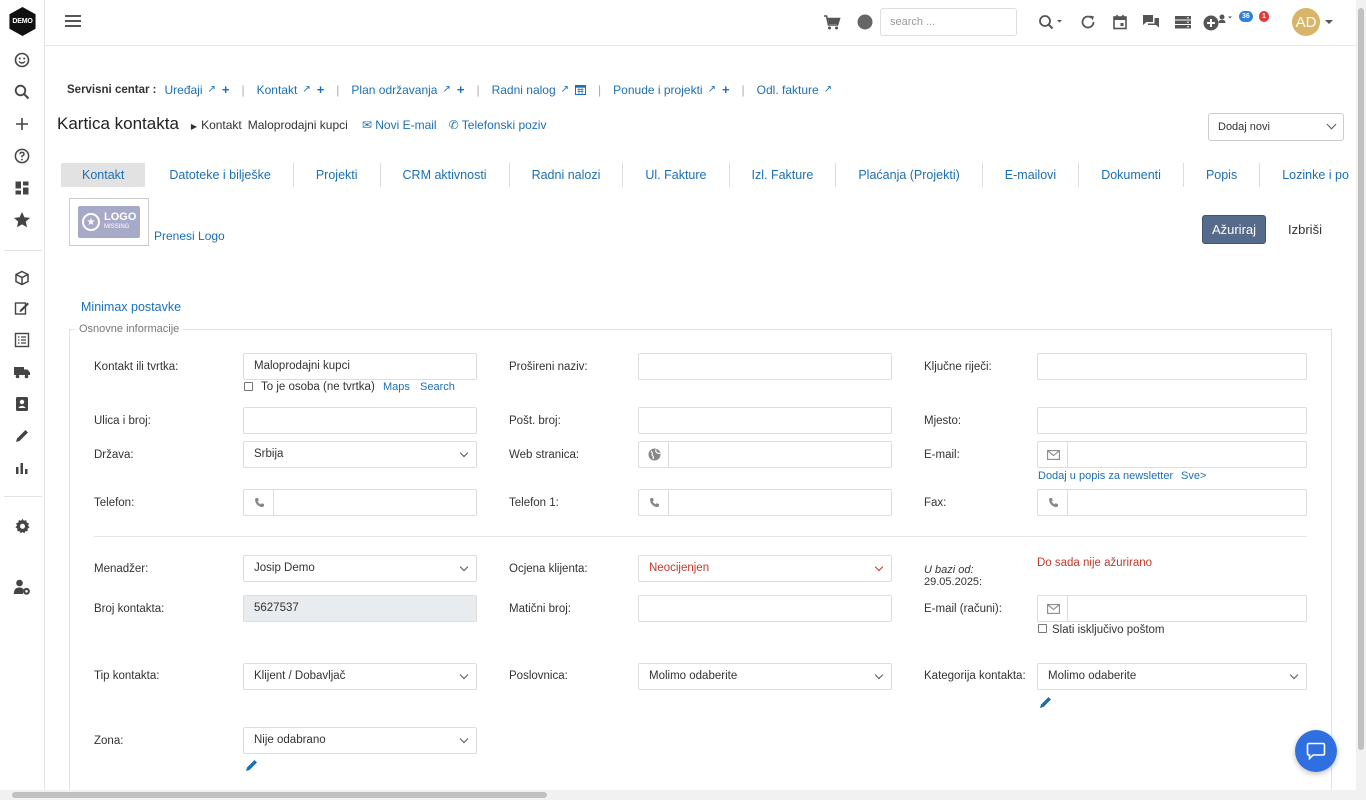  Describe the element at coordinates (794, 90) in the screenshot. I see `service-link-deferred-invoices: Odl. fakture ↗` at that location.